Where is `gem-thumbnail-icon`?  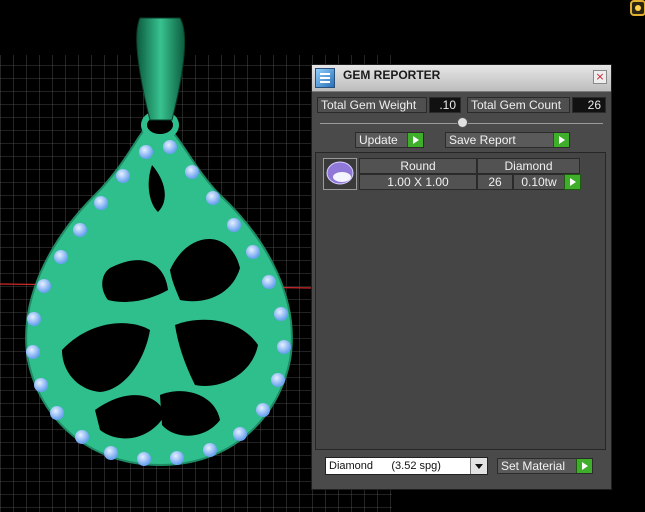
gem-thumbnail-icon is located at coordinates (340, 173).